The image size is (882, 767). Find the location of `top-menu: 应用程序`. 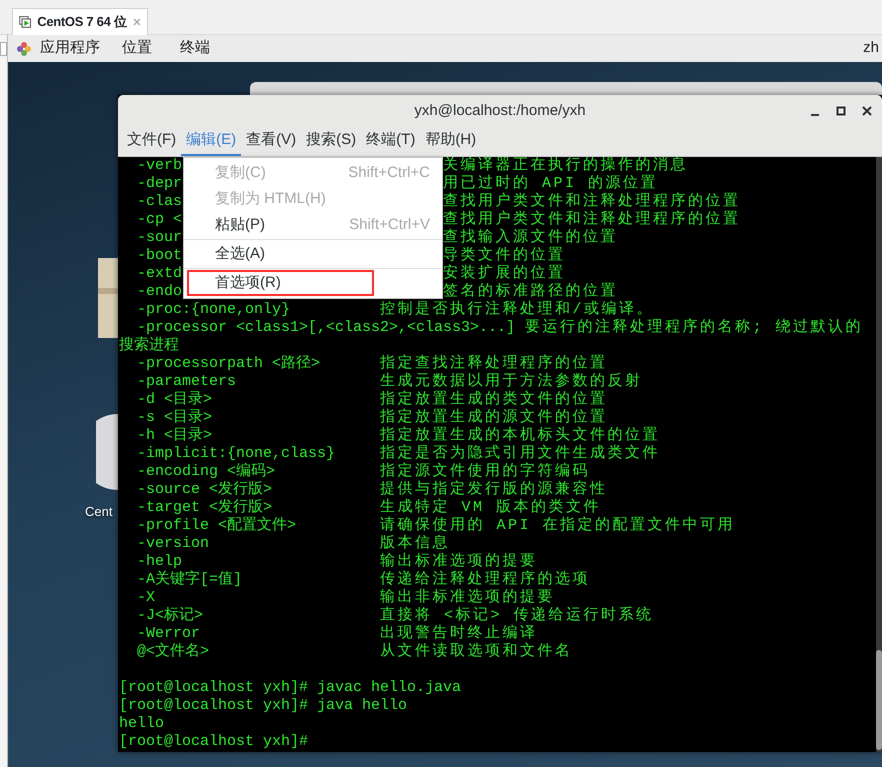

top-menu: 应用程序 is located at coordinates (70, 48).